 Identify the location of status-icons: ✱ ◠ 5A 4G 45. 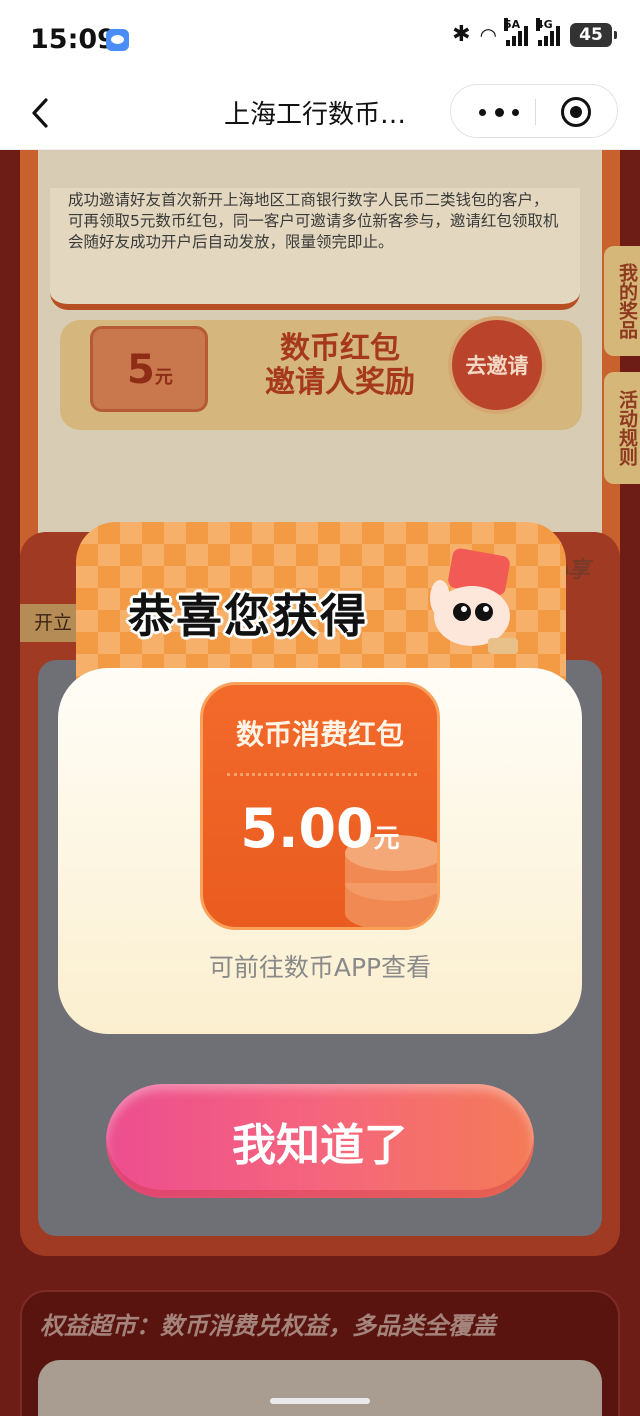
(534, 32).